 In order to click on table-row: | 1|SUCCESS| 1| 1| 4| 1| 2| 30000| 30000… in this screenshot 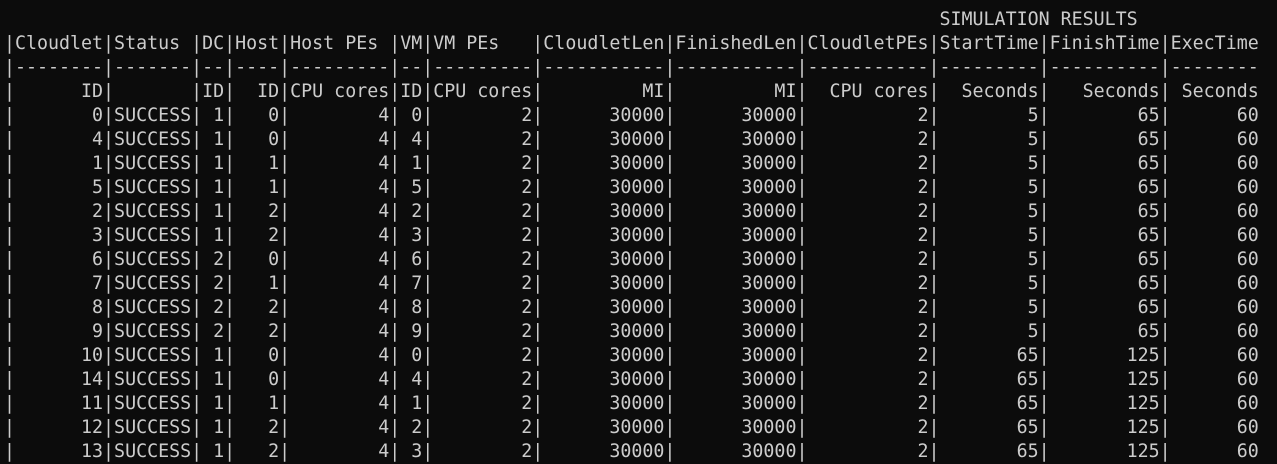, I will do `click(631, 163)`.